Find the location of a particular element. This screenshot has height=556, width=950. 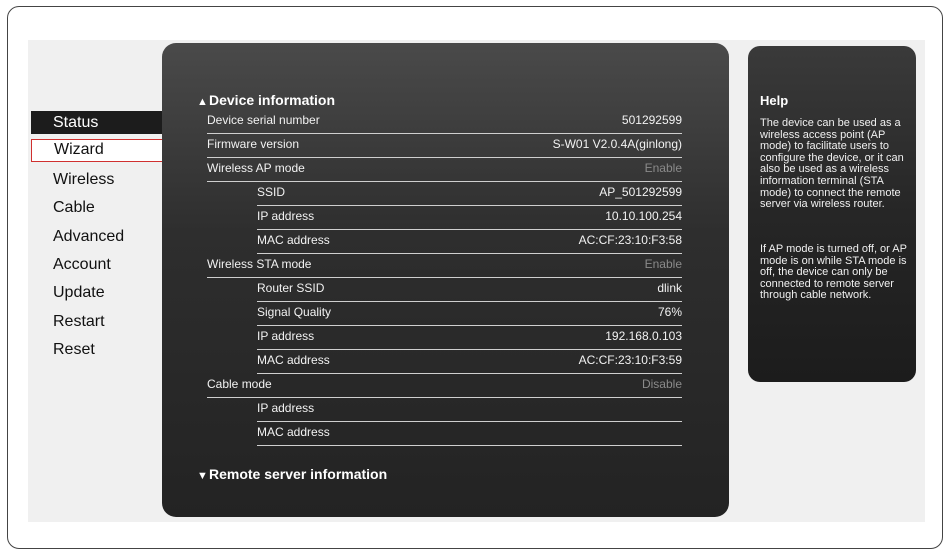

chevron-down-icon: ▼ is located at coordinates (202, 476).